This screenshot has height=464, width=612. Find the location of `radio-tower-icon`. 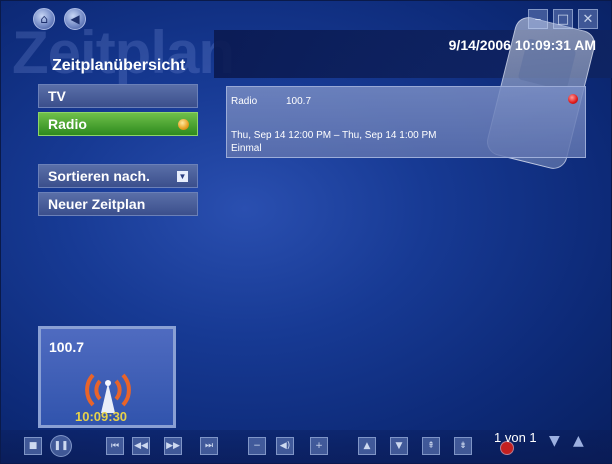

radio-tower-icon is located at coordinates (108, 393).